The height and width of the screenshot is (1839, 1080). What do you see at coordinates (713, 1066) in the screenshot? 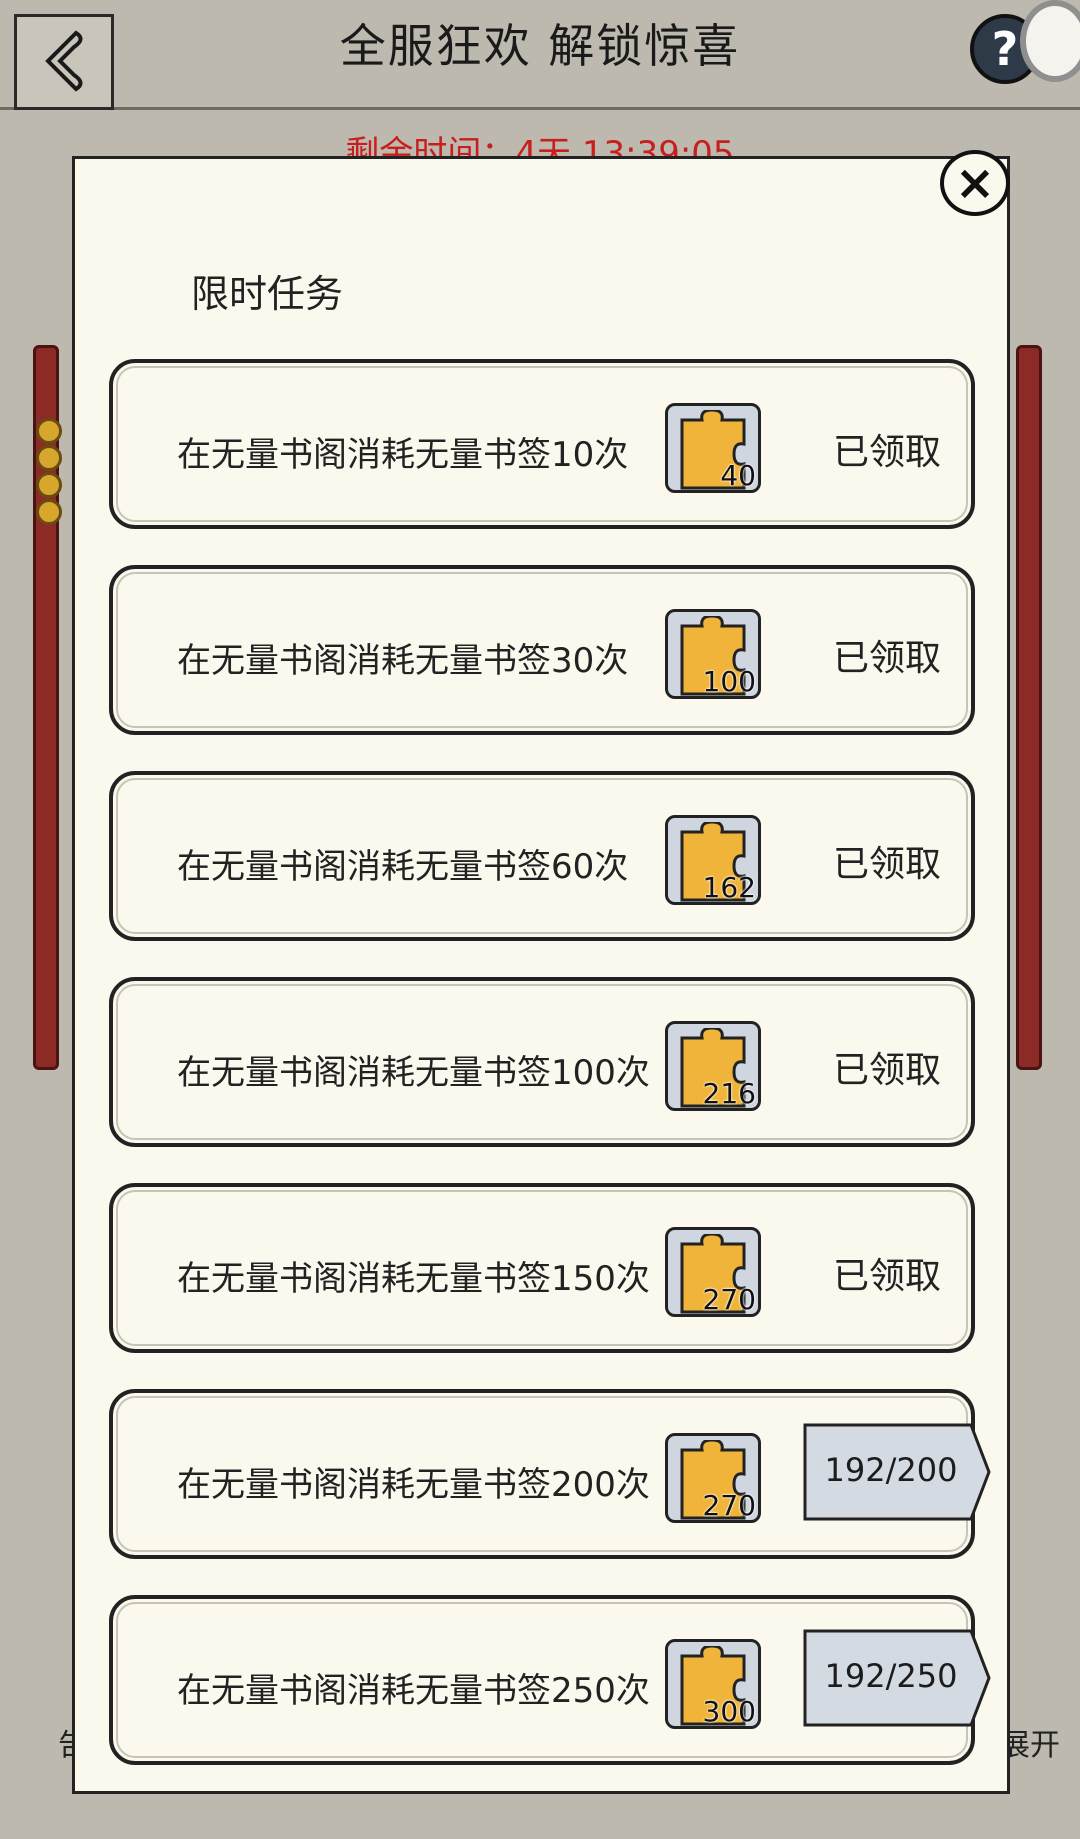
I see `reward-item: 216` at bounding box center [713, 1066].